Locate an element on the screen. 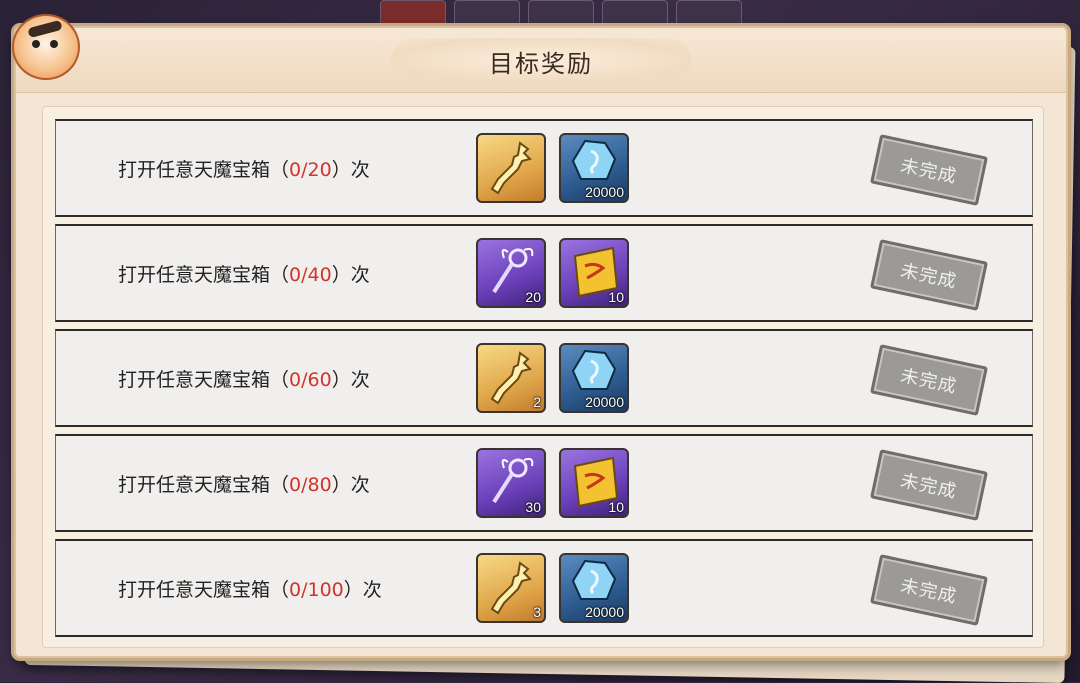 The image size is (1080, 683). task-row: 打开任意天魔宝箱（0/80）次 30 10 未完成 is located at coordinates (544, 483).